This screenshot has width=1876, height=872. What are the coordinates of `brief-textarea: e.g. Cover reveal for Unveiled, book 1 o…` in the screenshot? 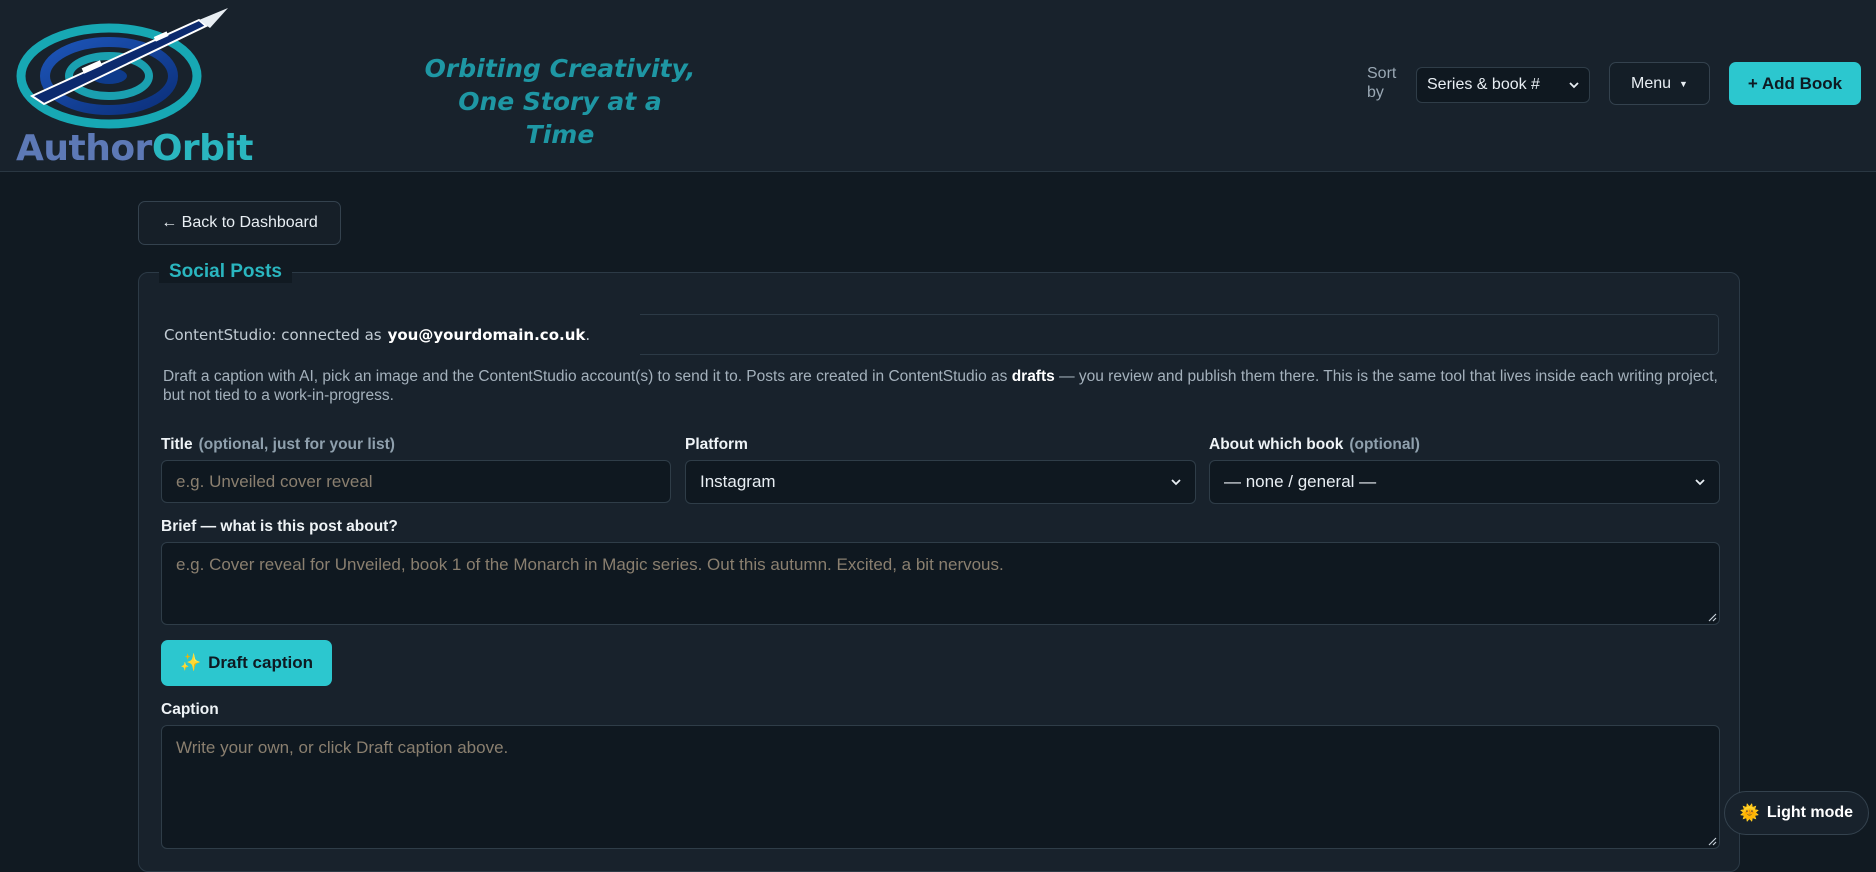 It's located at (940, 583).